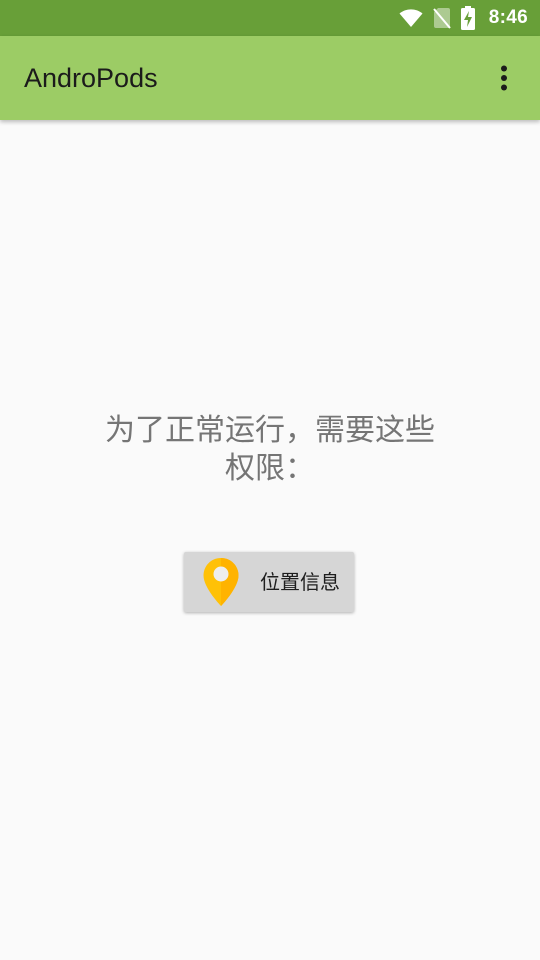  I want to click on permission-message-line1: 为了正常运行，需要这些, so click(270, 430).